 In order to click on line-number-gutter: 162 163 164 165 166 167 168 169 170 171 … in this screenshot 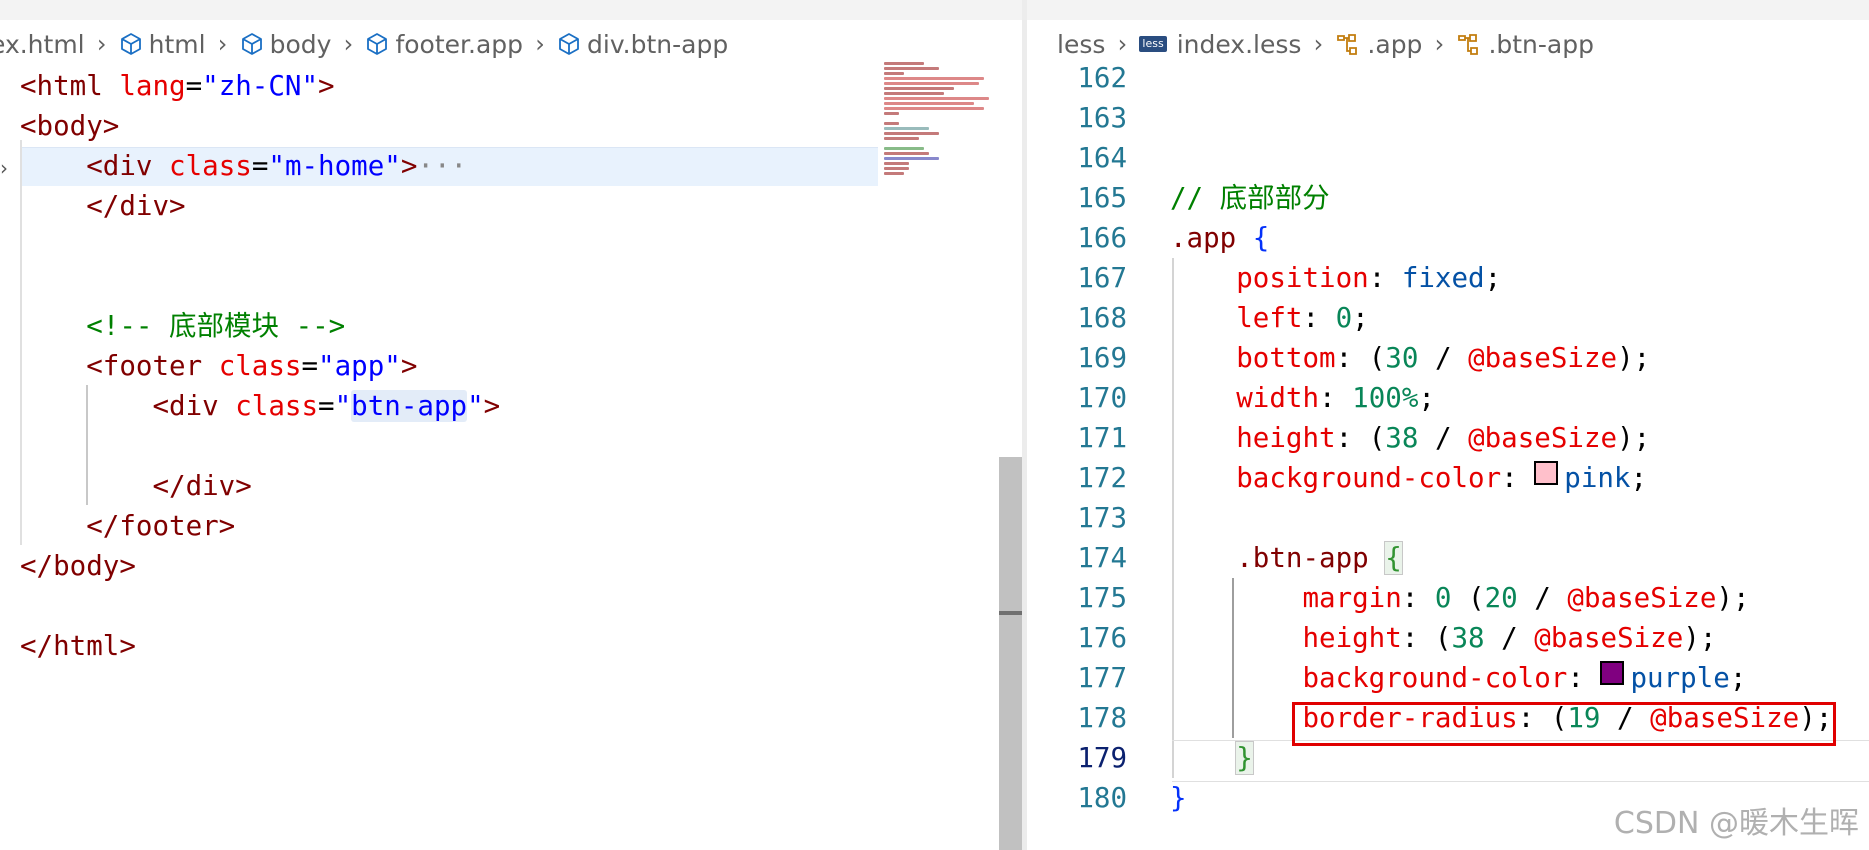, I will do `click(1077, 438)`.